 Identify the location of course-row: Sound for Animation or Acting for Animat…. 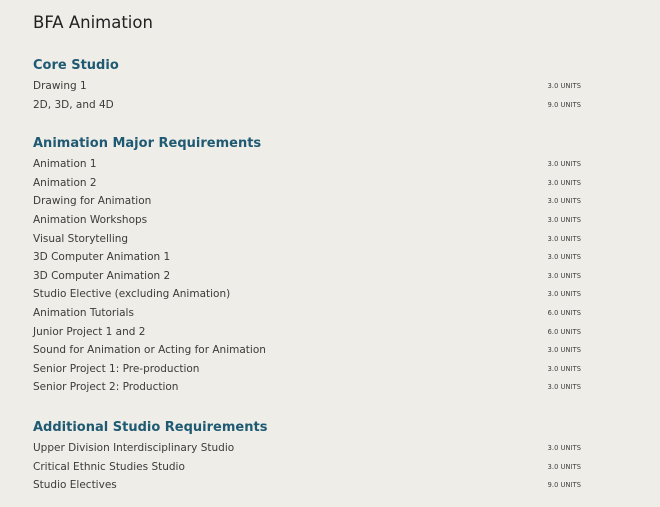
(307, 350).